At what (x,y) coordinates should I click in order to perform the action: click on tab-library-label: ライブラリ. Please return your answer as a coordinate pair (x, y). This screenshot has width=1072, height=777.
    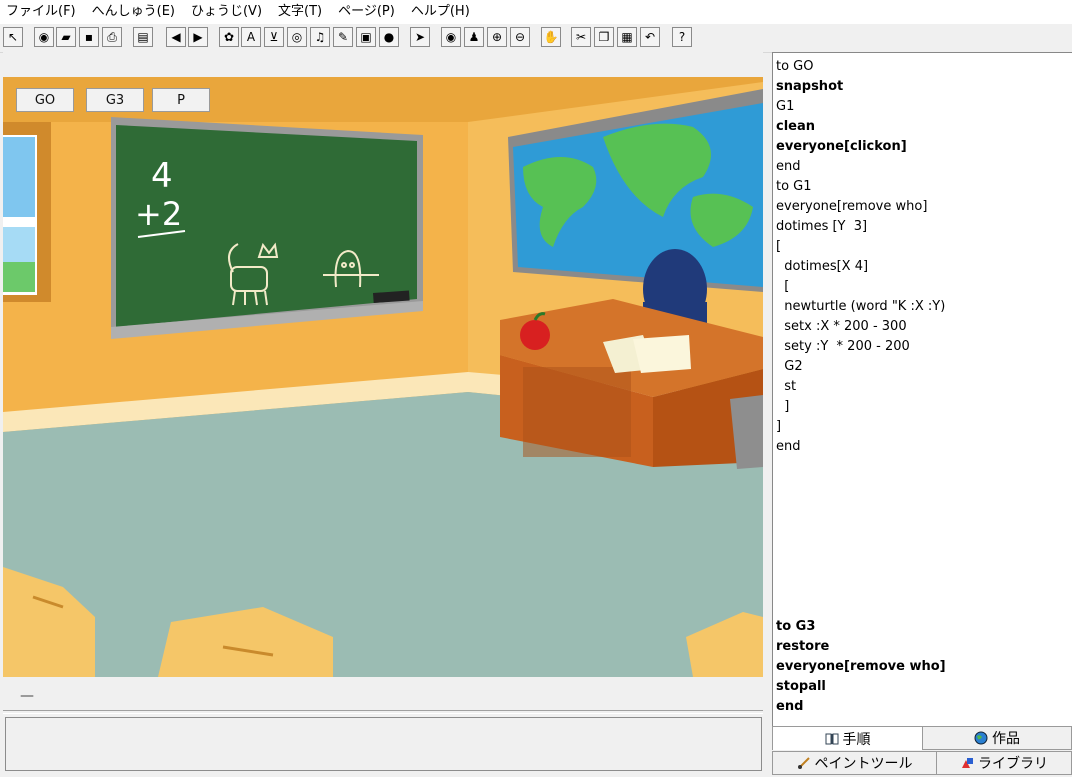
    Looking at the image, I should click on (1013, 764).